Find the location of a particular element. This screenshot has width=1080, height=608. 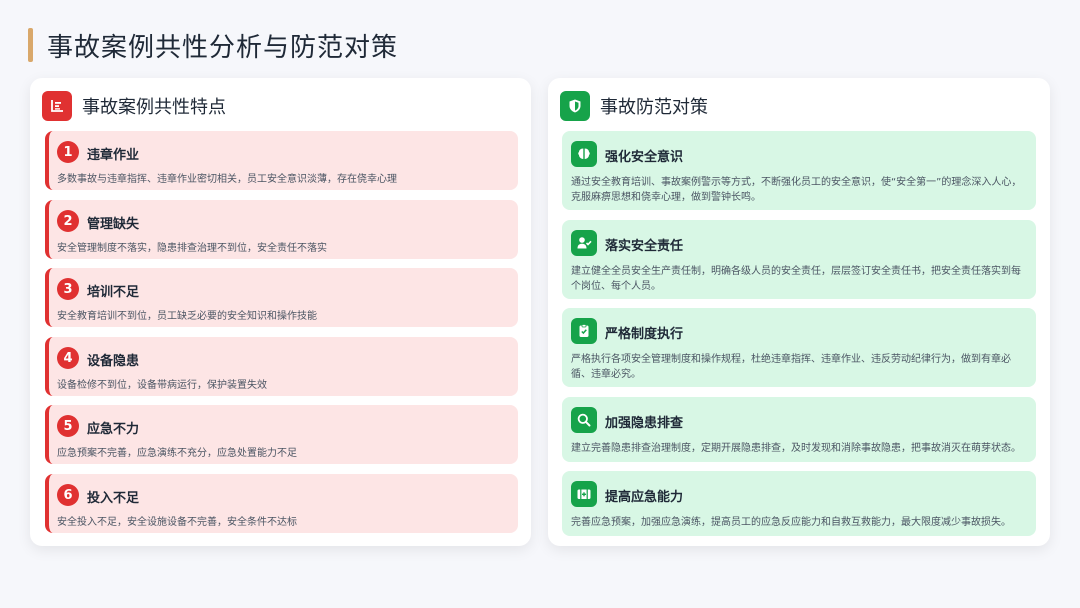

item-description: 应急预案不完善，应急演练不充分，应急处置能力不足 is located at coordinates (177, 453).